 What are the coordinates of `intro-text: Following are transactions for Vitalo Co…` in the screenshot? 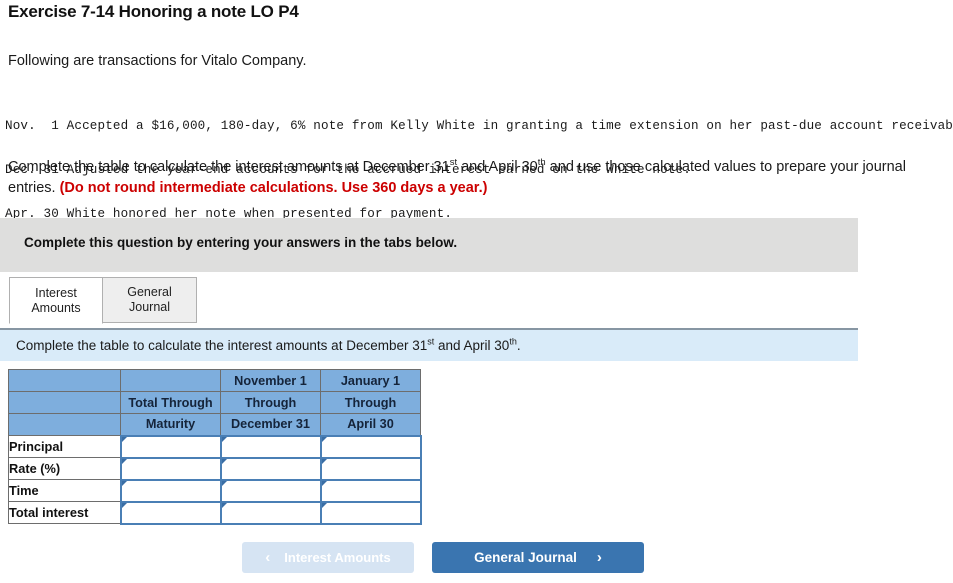 It's located at (157, 61).